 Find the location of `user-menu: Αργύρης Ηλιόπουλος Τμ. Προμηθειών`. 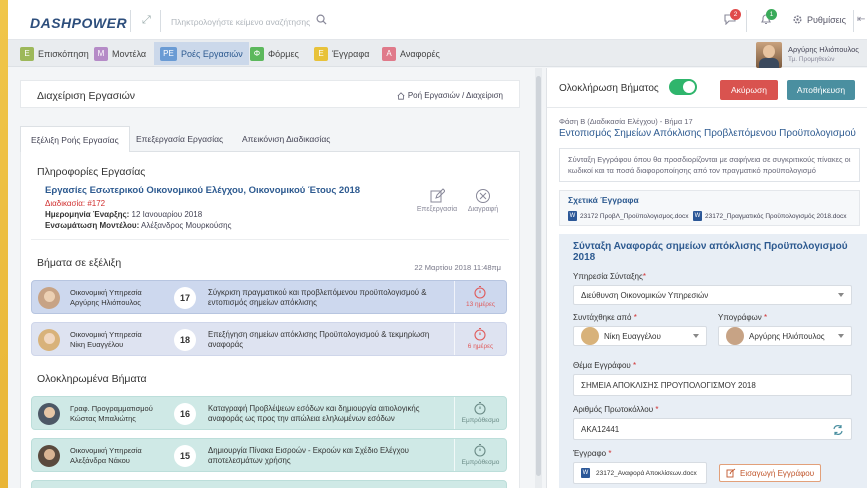

user-menu: Αργύρης Ηλιόπουλος Τμ. Προμηθειών is located at coordinates (807, 55).